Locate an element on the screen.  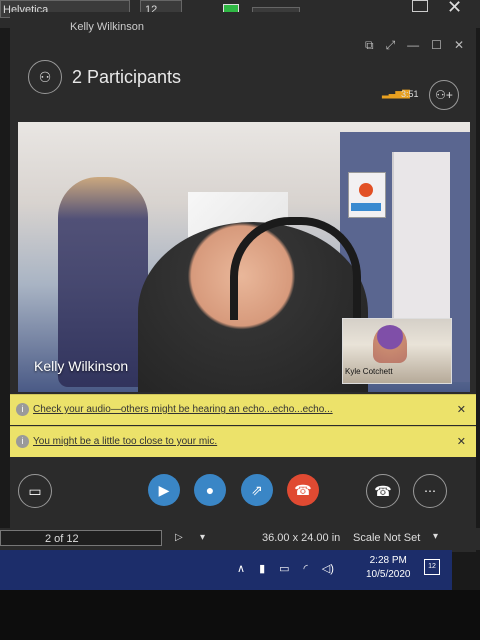
add-people-icon: ⚇+ is located at coordinates (444, 95).